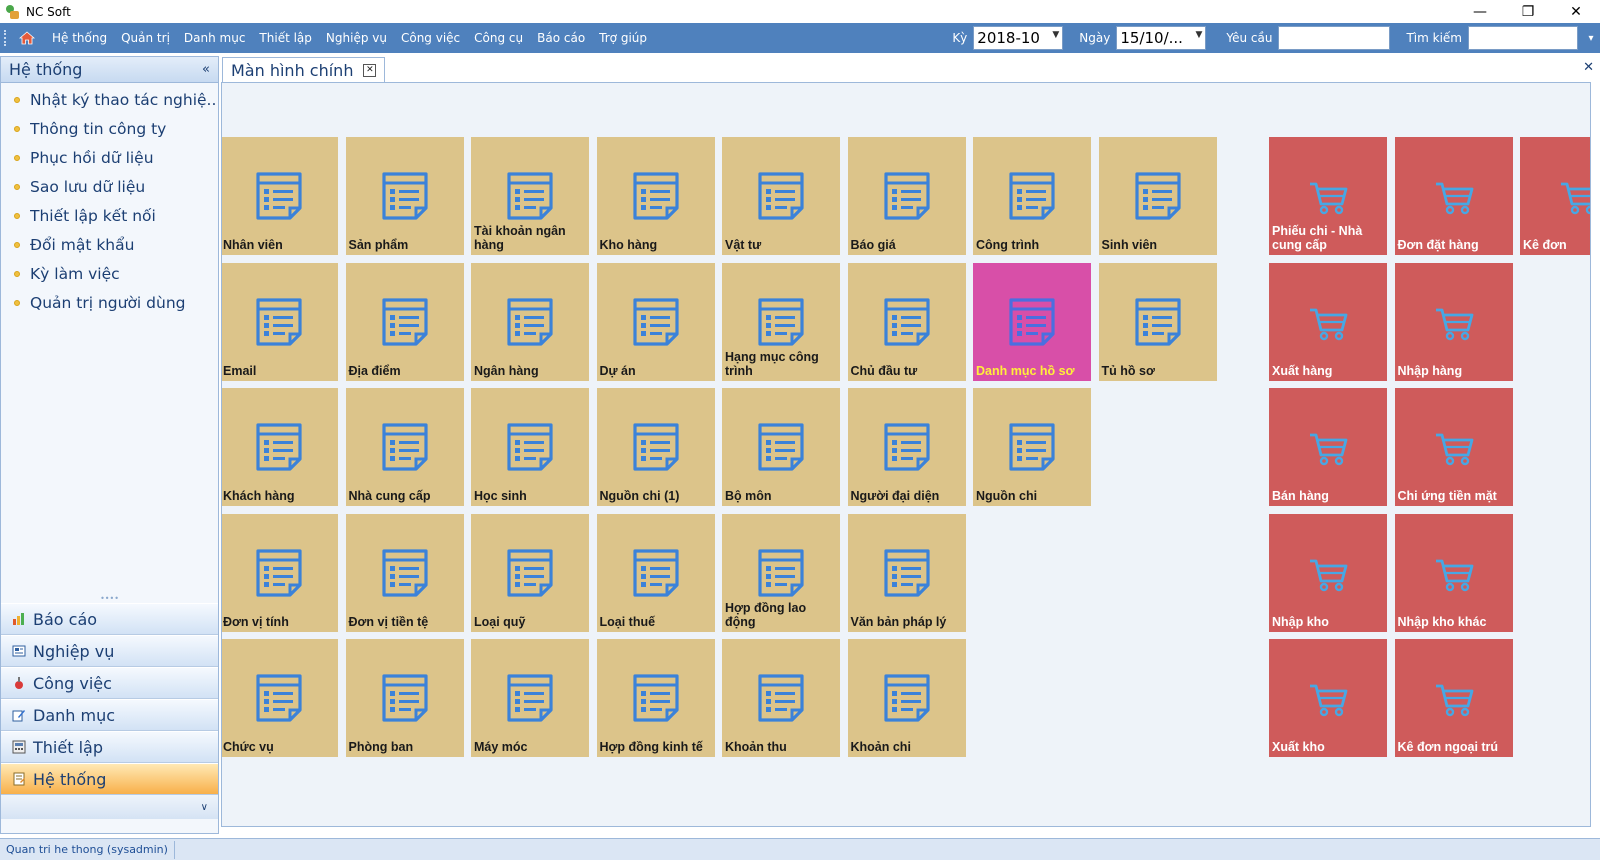 The width and height of the screenshot is (1600, 860). Describe the element at coordinates (88, 186) in the screenshot. I see `nav-item-label: Sao lưu dữ liệu` at that location.